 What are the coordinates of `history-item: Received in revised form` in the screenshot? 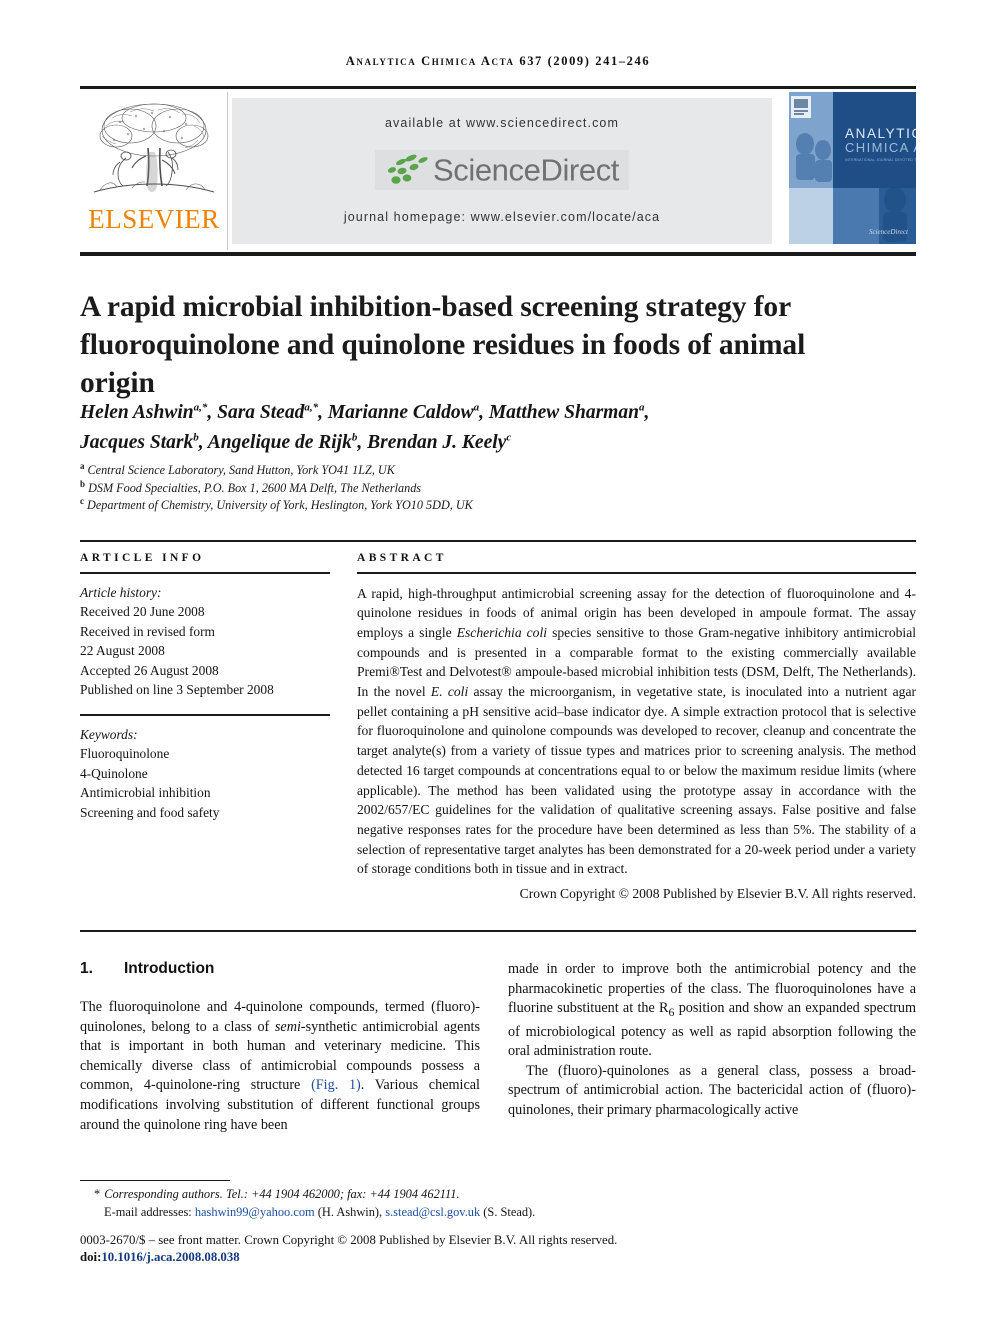 It's located at (147, 631).